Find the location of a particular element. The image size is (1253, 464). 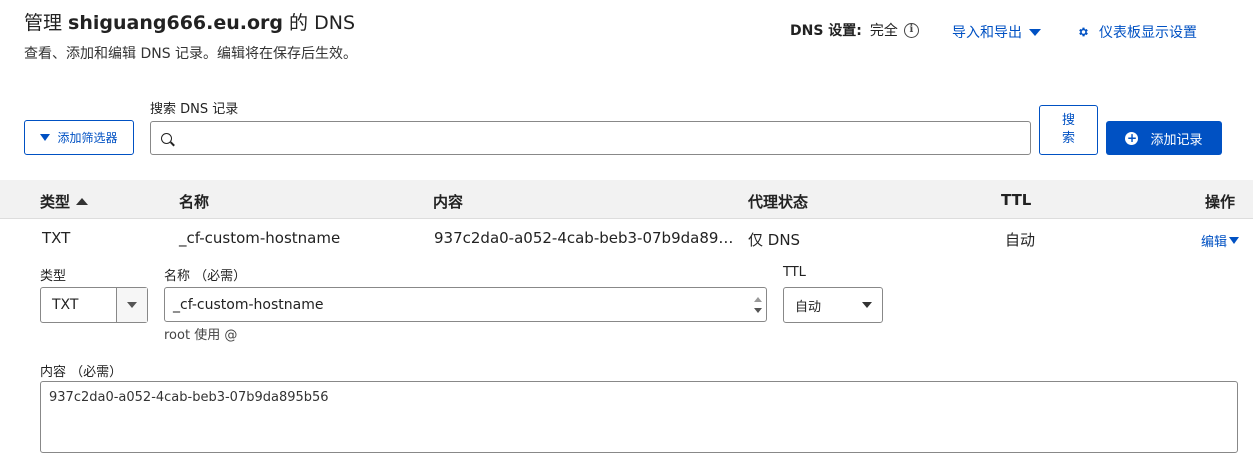

content-textarea: 937c2da0-a052-4cab-beb3-07b9da895b56 is located at coordinates (639, 417).